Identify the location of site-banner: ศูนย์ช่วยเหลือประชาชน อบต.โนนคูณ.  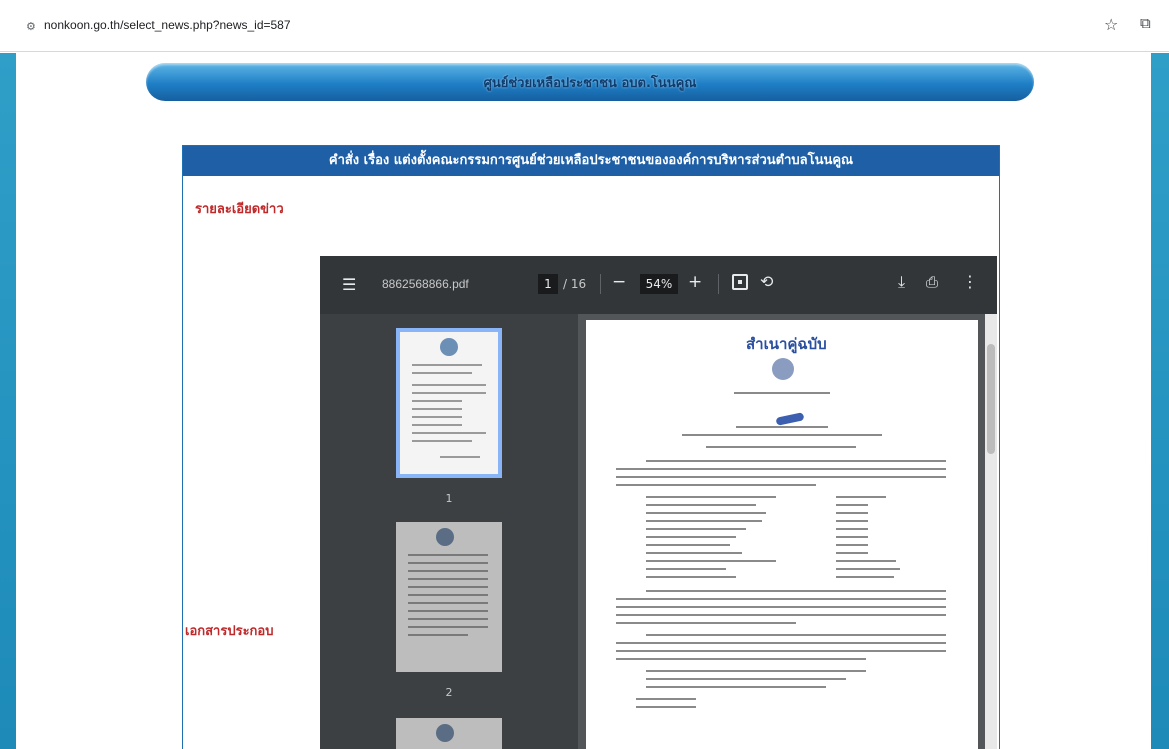
(590, 82).